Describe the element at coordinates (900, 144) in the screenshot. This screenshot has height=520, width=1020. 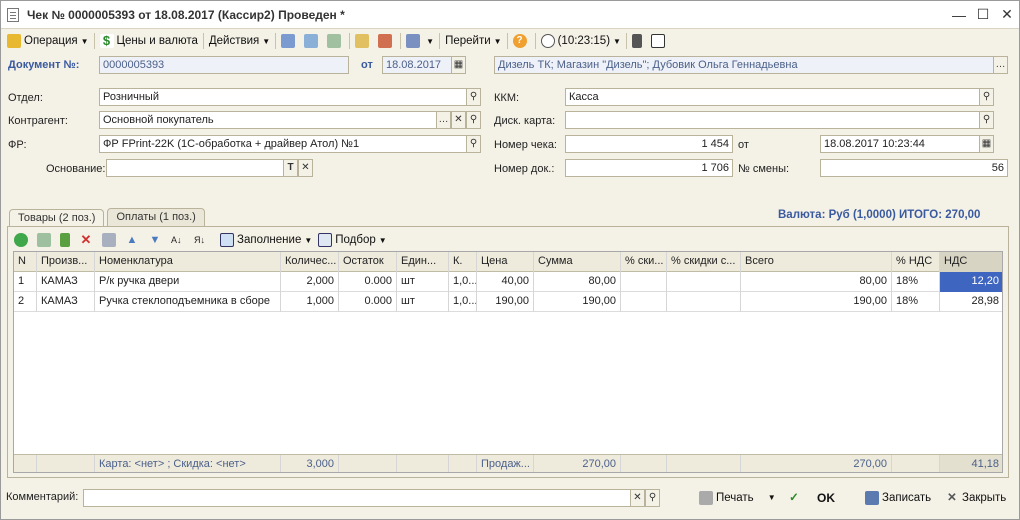
I see `check-date-field: 18.08.2017 10:23:44` at that location.